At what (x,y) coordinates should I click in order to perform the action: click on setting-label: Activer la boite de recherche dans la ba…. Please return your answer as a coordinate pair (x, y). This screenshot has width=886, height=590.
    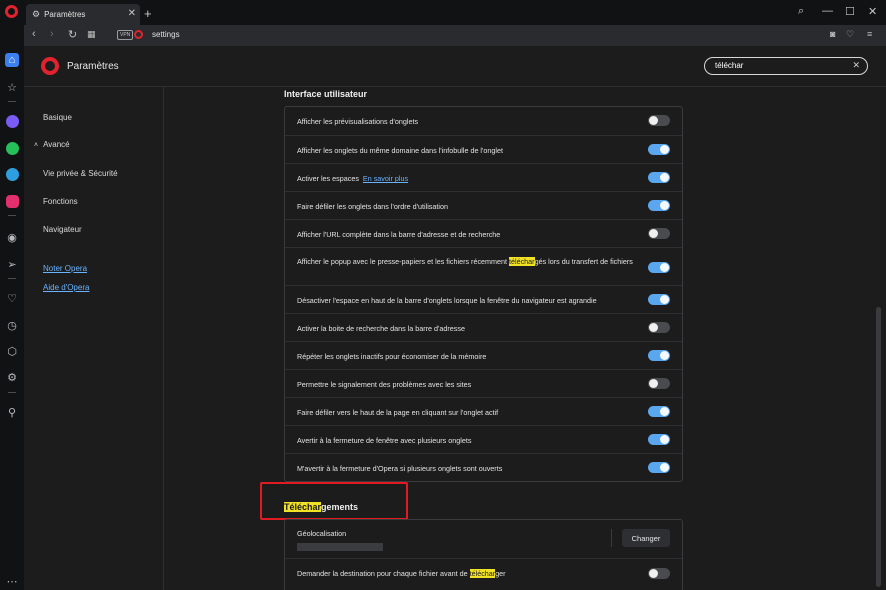
    Looking at the image, I should click on (381, 328).